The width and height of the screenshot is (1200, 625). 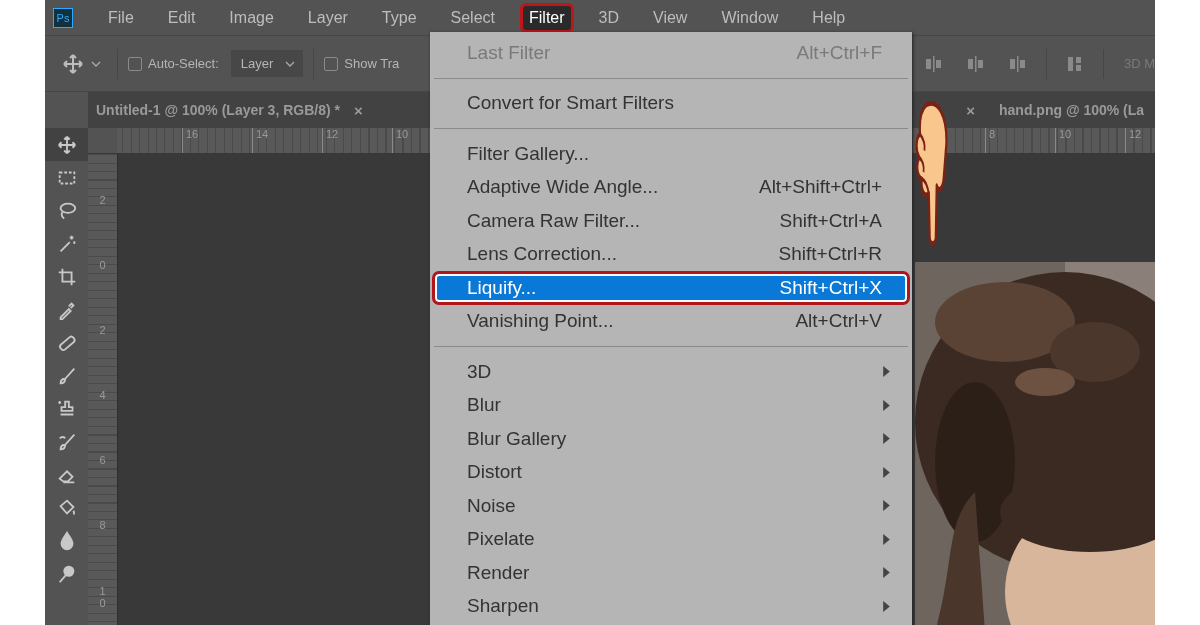 What do you see at coordinates (671, 539) in the screenshot?
I see `menu-item: Pixelate` at bounding box center [671, 539].